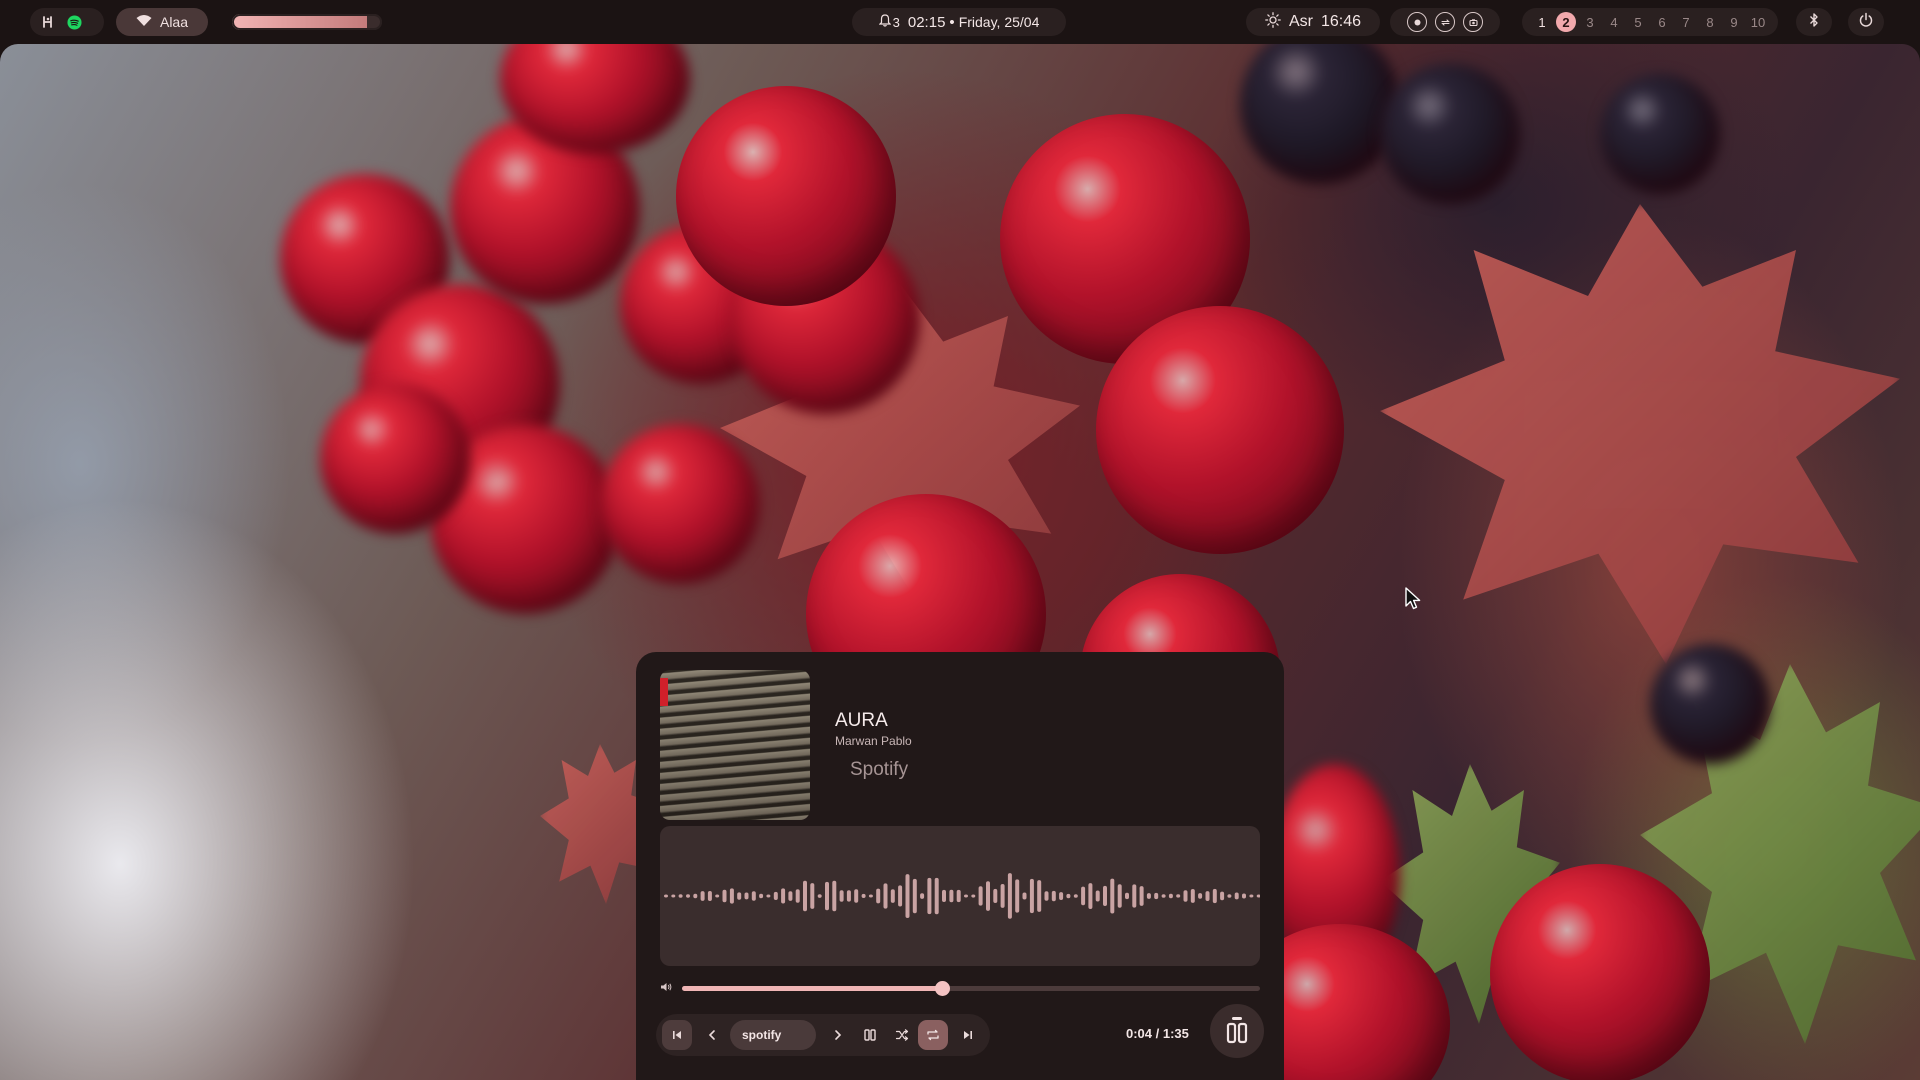 The image size is (1920, 1080). What do you see at coordinates (1614, 22) in the screenshot?
I see `workspace-4: 4` at bounding box center [1614, 22].